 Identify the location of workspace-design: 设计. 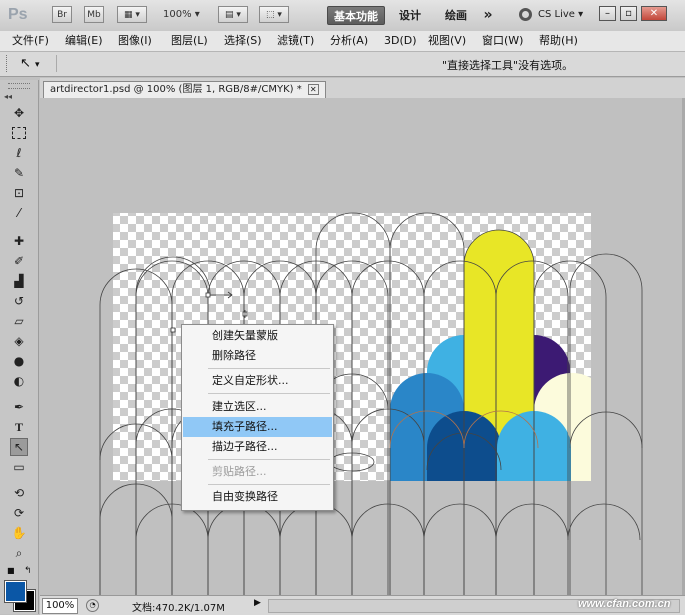
(410, 15).